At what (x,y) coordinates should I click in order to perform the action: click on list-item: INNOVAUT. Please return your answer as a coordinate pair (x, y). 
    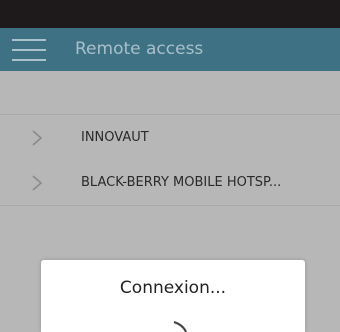
    Looking at the image, I should click on (170, 137).